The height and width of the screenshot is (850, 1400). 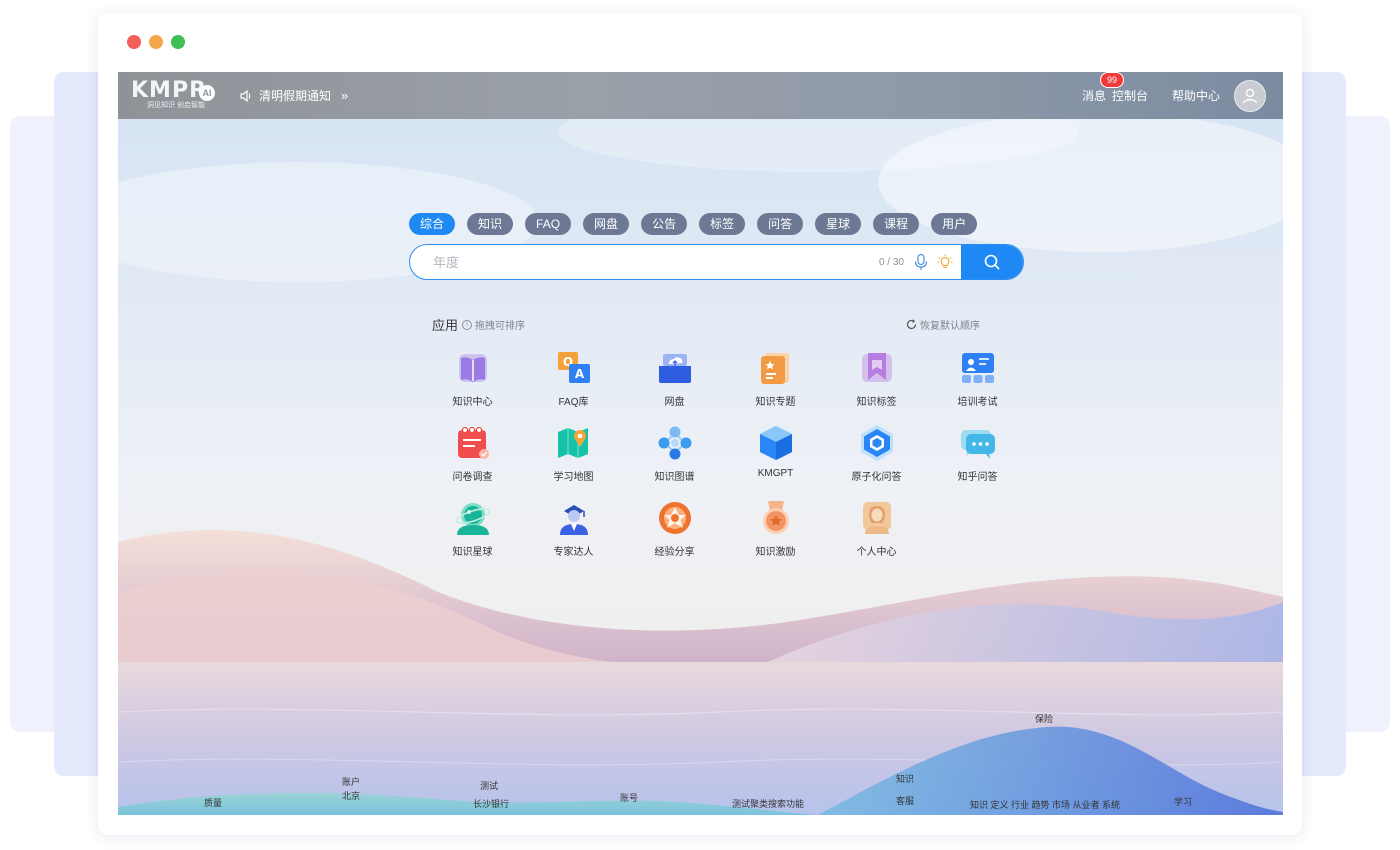 What do you see at coordinates (768, 803) in the screenshot?
I see `hot-word: 测试聚类搜索功能` at bounding box center [768, 803].